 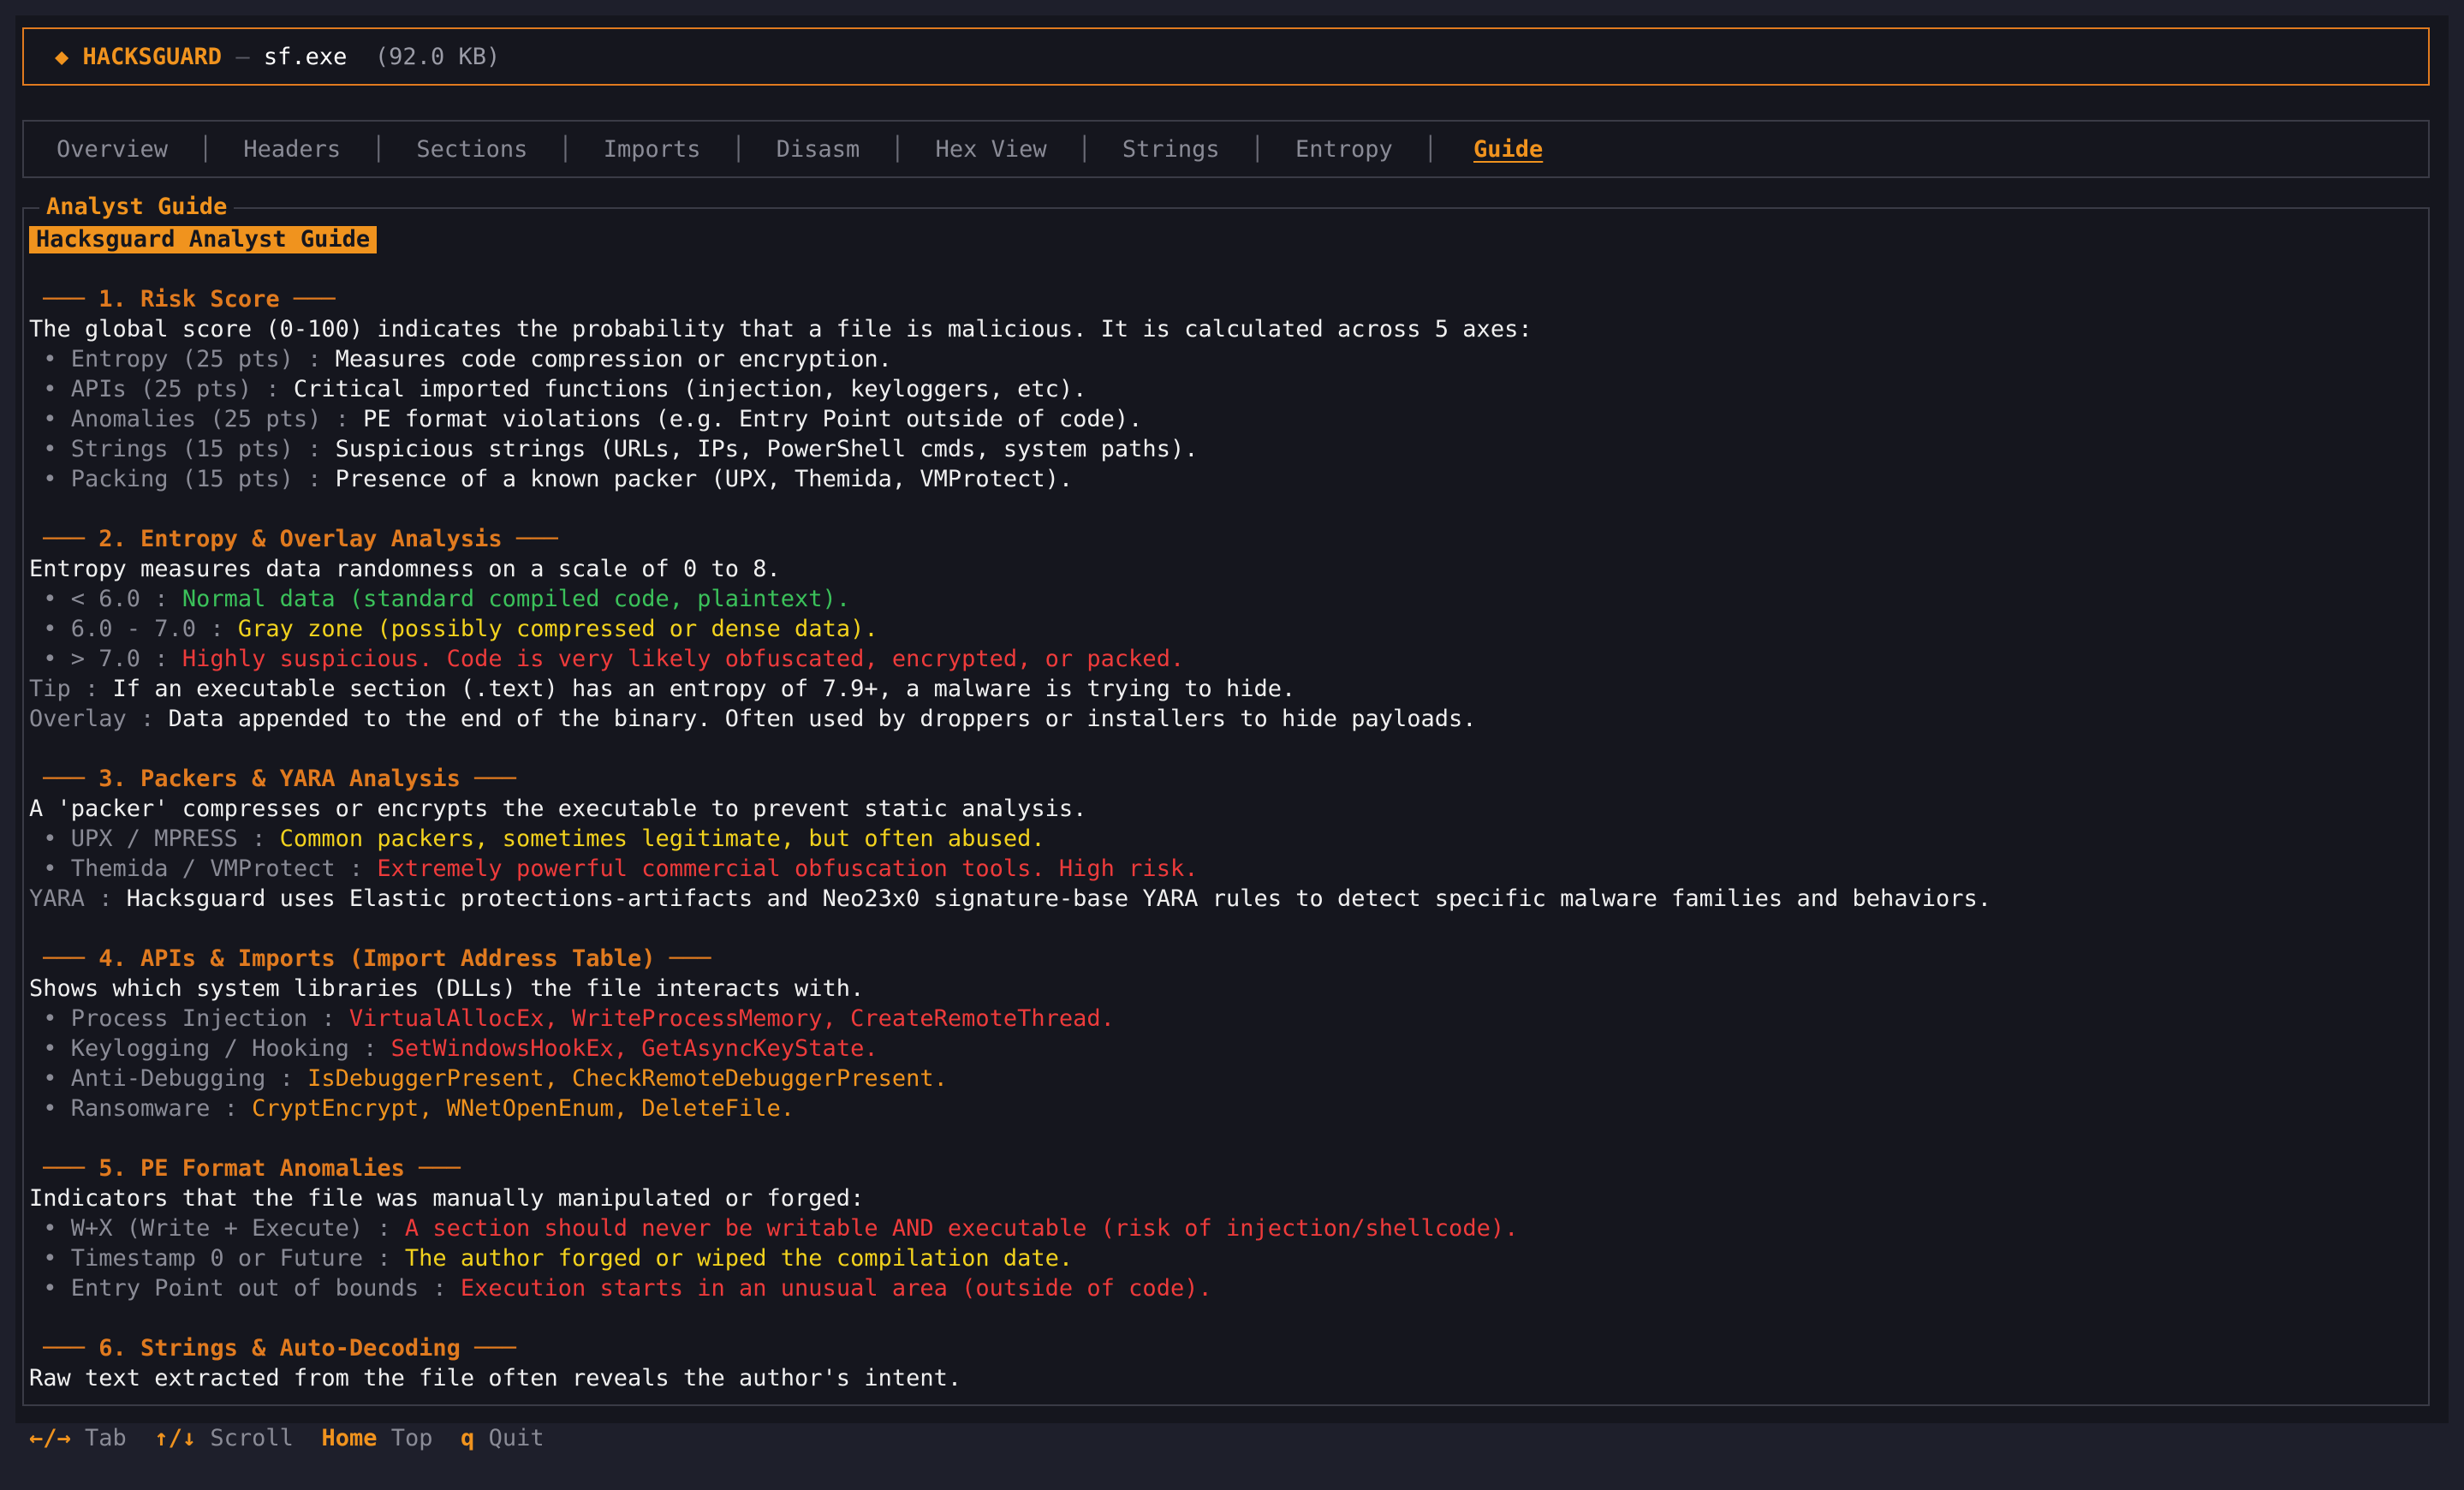 I want to click on line-text: SetWindowsHookEx, GetAsyncKeyState., so click(x=634, y=1048).